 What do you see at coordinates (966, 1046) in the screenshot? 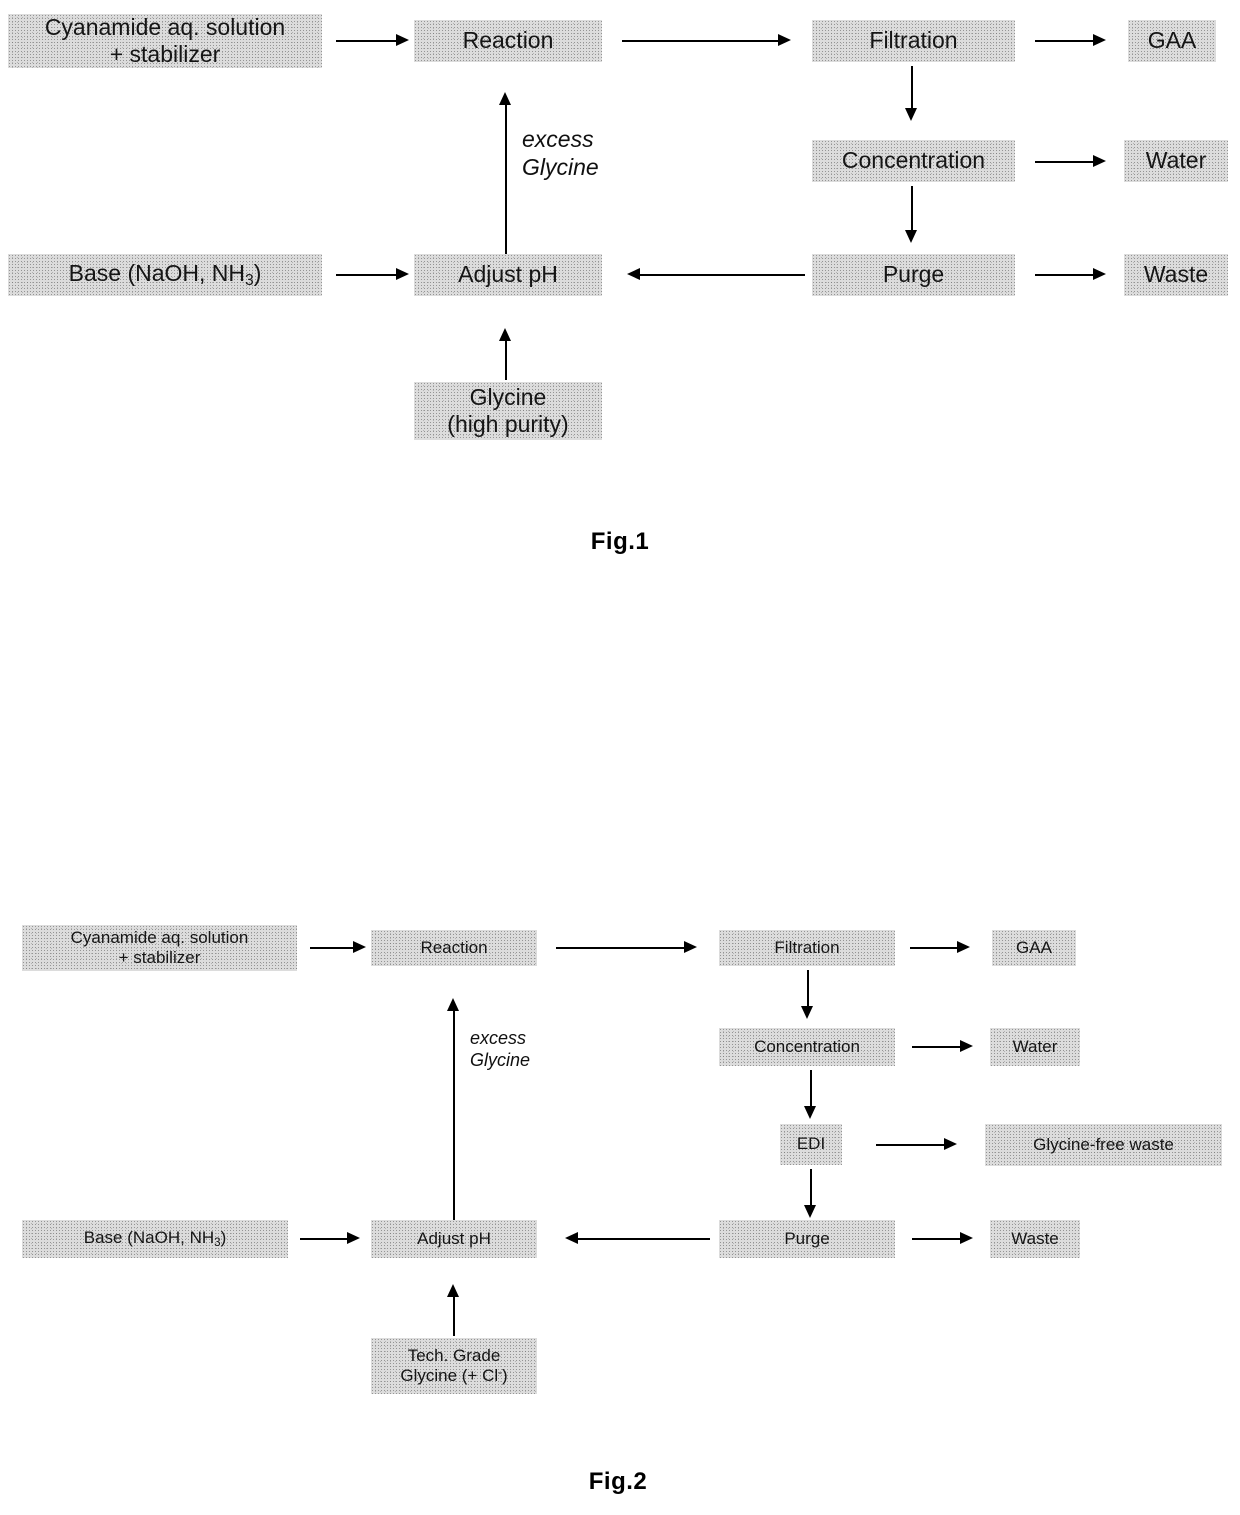
I see `arrowhead-concentration-to-water-fig2` at bounding box center [966, 1046].